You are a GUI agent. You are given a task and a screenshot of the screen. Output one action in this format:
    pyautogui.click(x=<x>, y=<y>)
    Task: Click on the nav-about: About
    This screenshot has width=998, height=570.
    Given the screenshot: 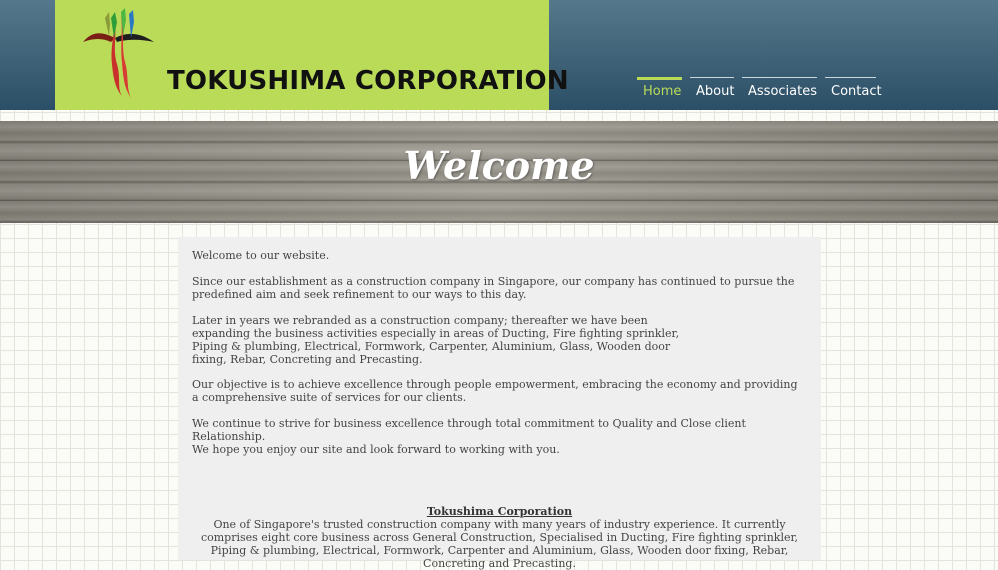 What is the action you would take?
    pyautogui.click(x=712, y=92)
    